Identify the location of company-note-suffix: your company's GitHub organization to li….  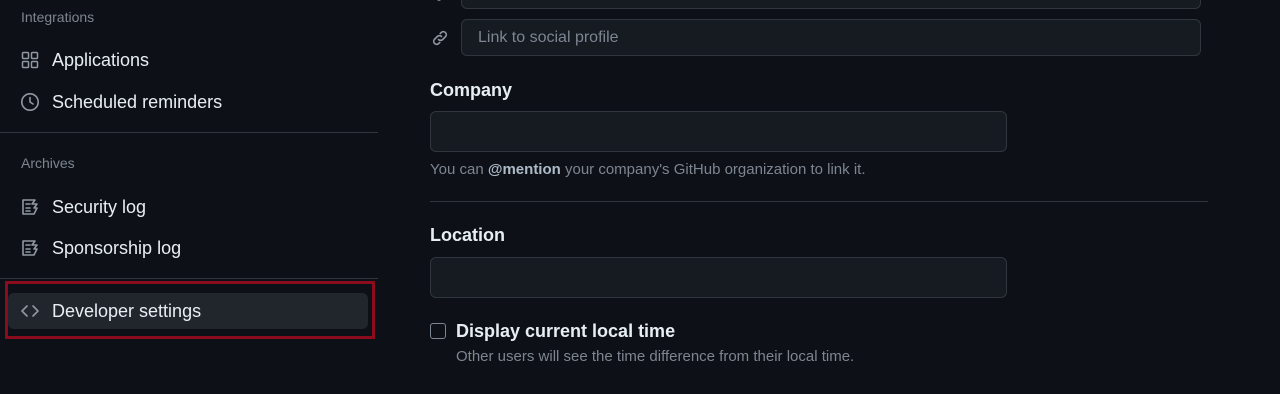
(713, 169).